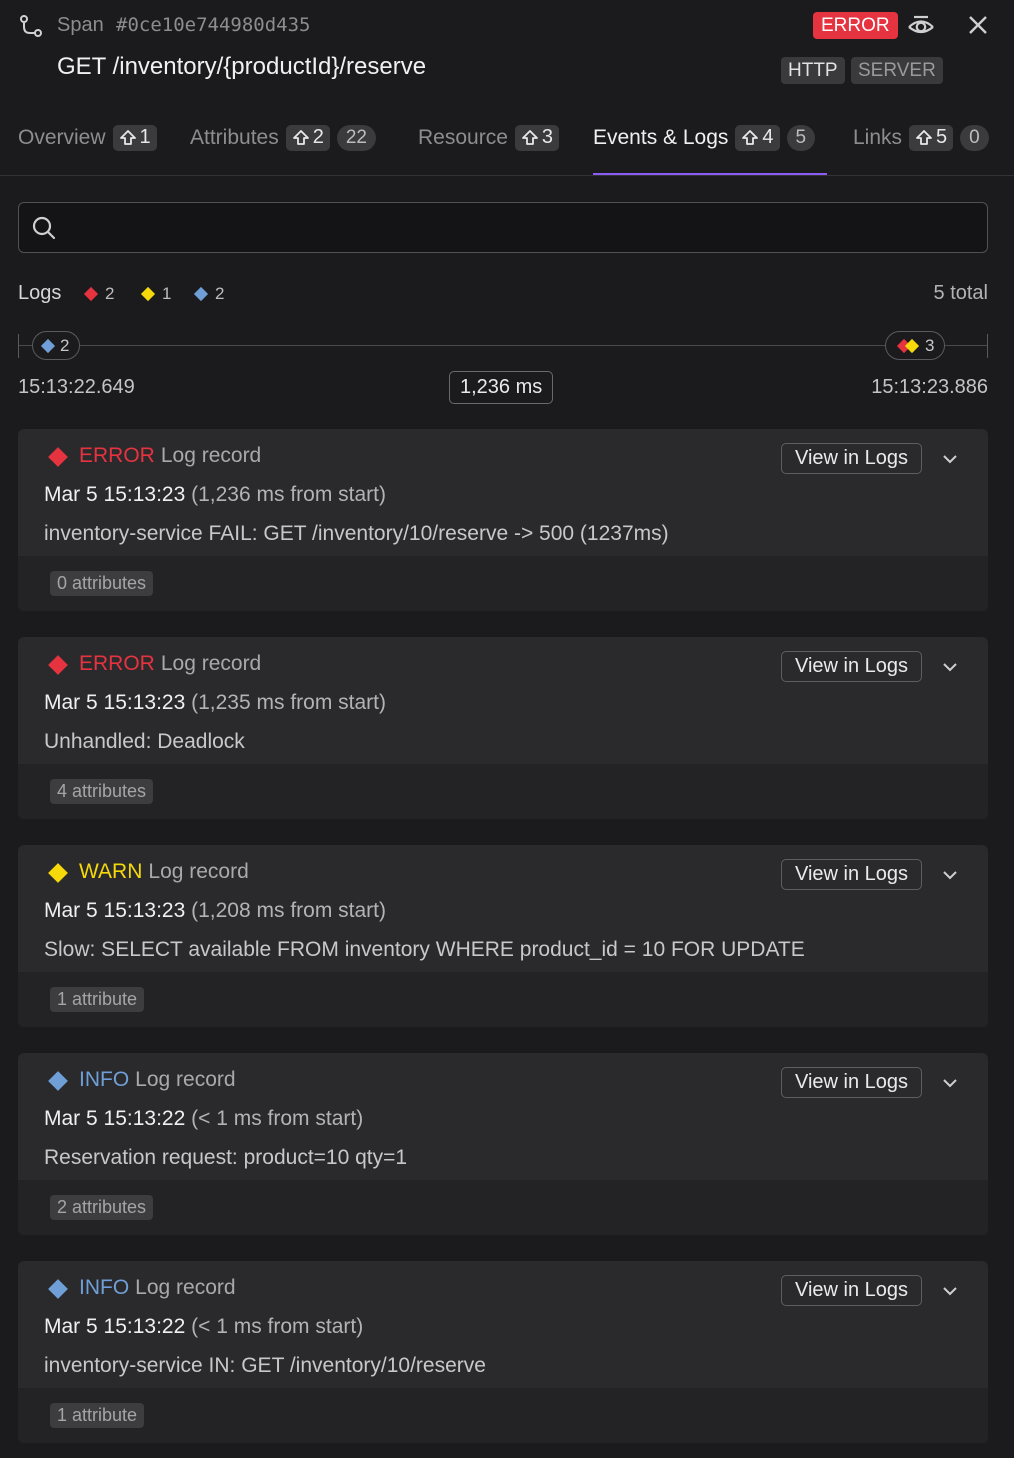  I want to click on shortcut-key: 1, so click(134, 137).